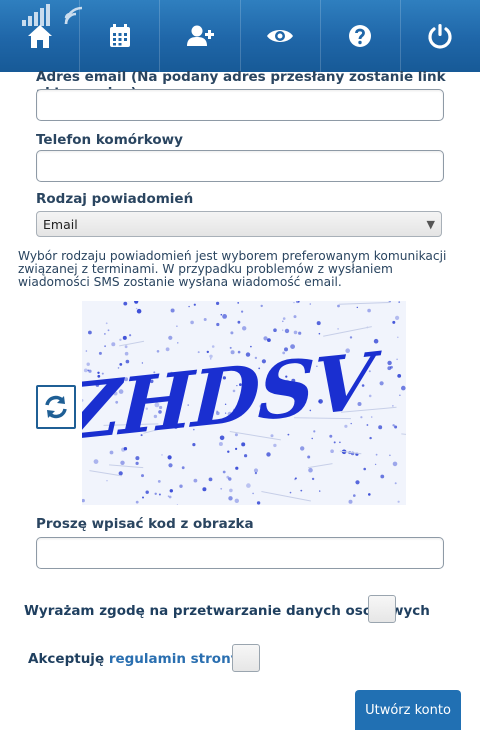  What do you see at coordinates (145, 524) in the screenshot?
I see `captcha-label: Proszę wpisać kod z obrazka` at bounding box center [145, 524].